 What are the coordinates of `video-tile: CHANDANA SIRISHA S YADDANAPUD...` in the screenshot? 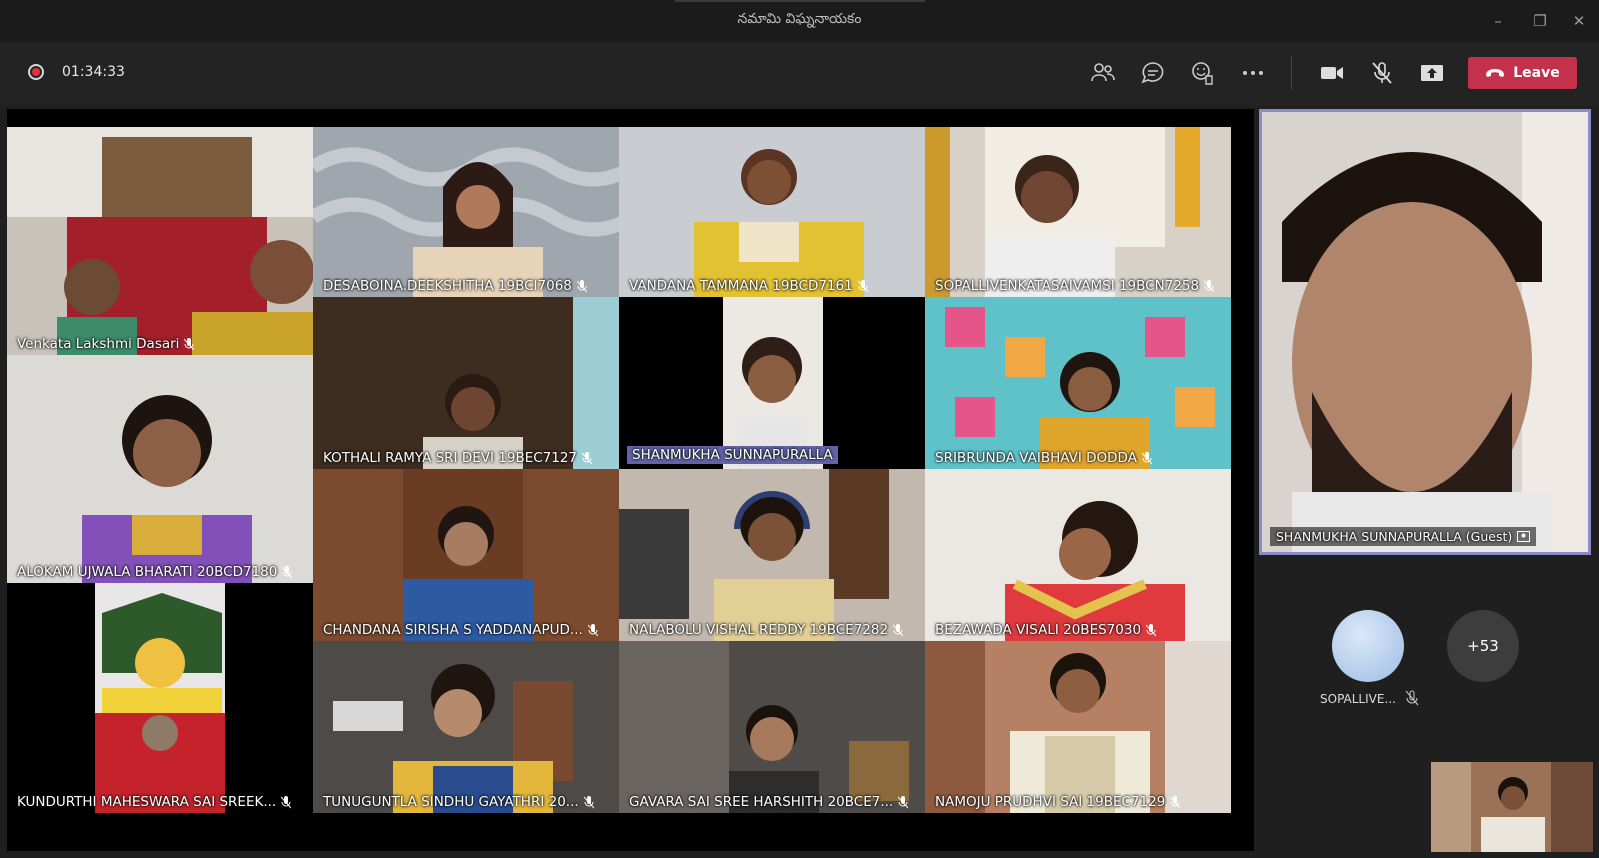 It's located at (466, 555).